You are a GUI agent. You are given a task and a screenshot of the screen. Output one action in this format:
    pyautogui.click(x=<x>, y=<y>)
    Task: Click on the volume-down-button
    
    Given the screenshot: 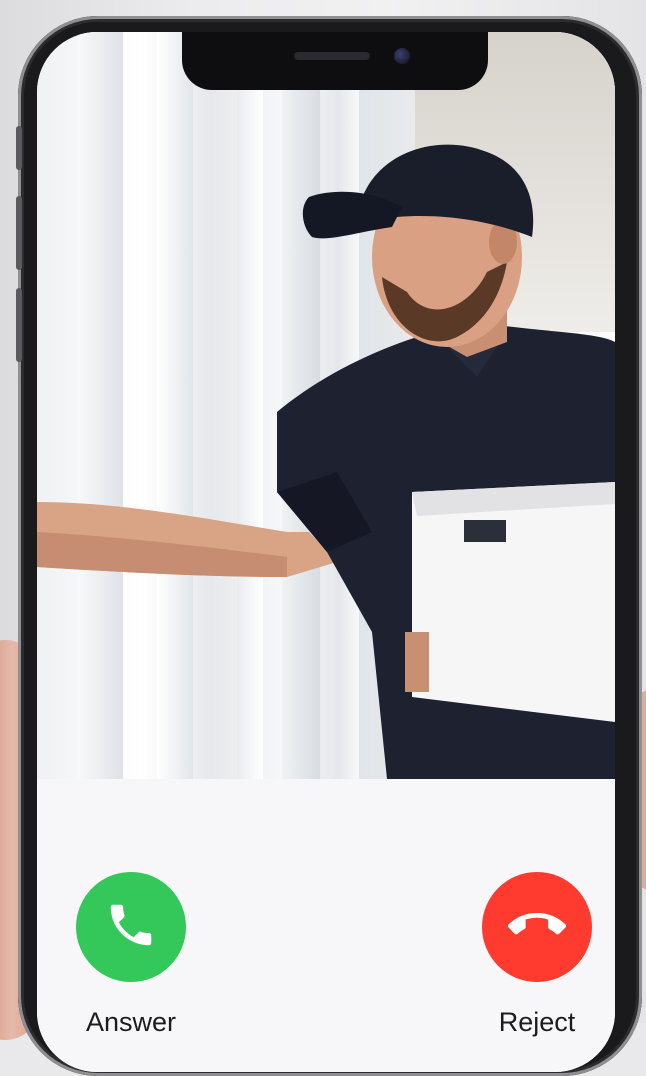 What is the action you would take?
    pyautogui.click(x=19, y=325)
    